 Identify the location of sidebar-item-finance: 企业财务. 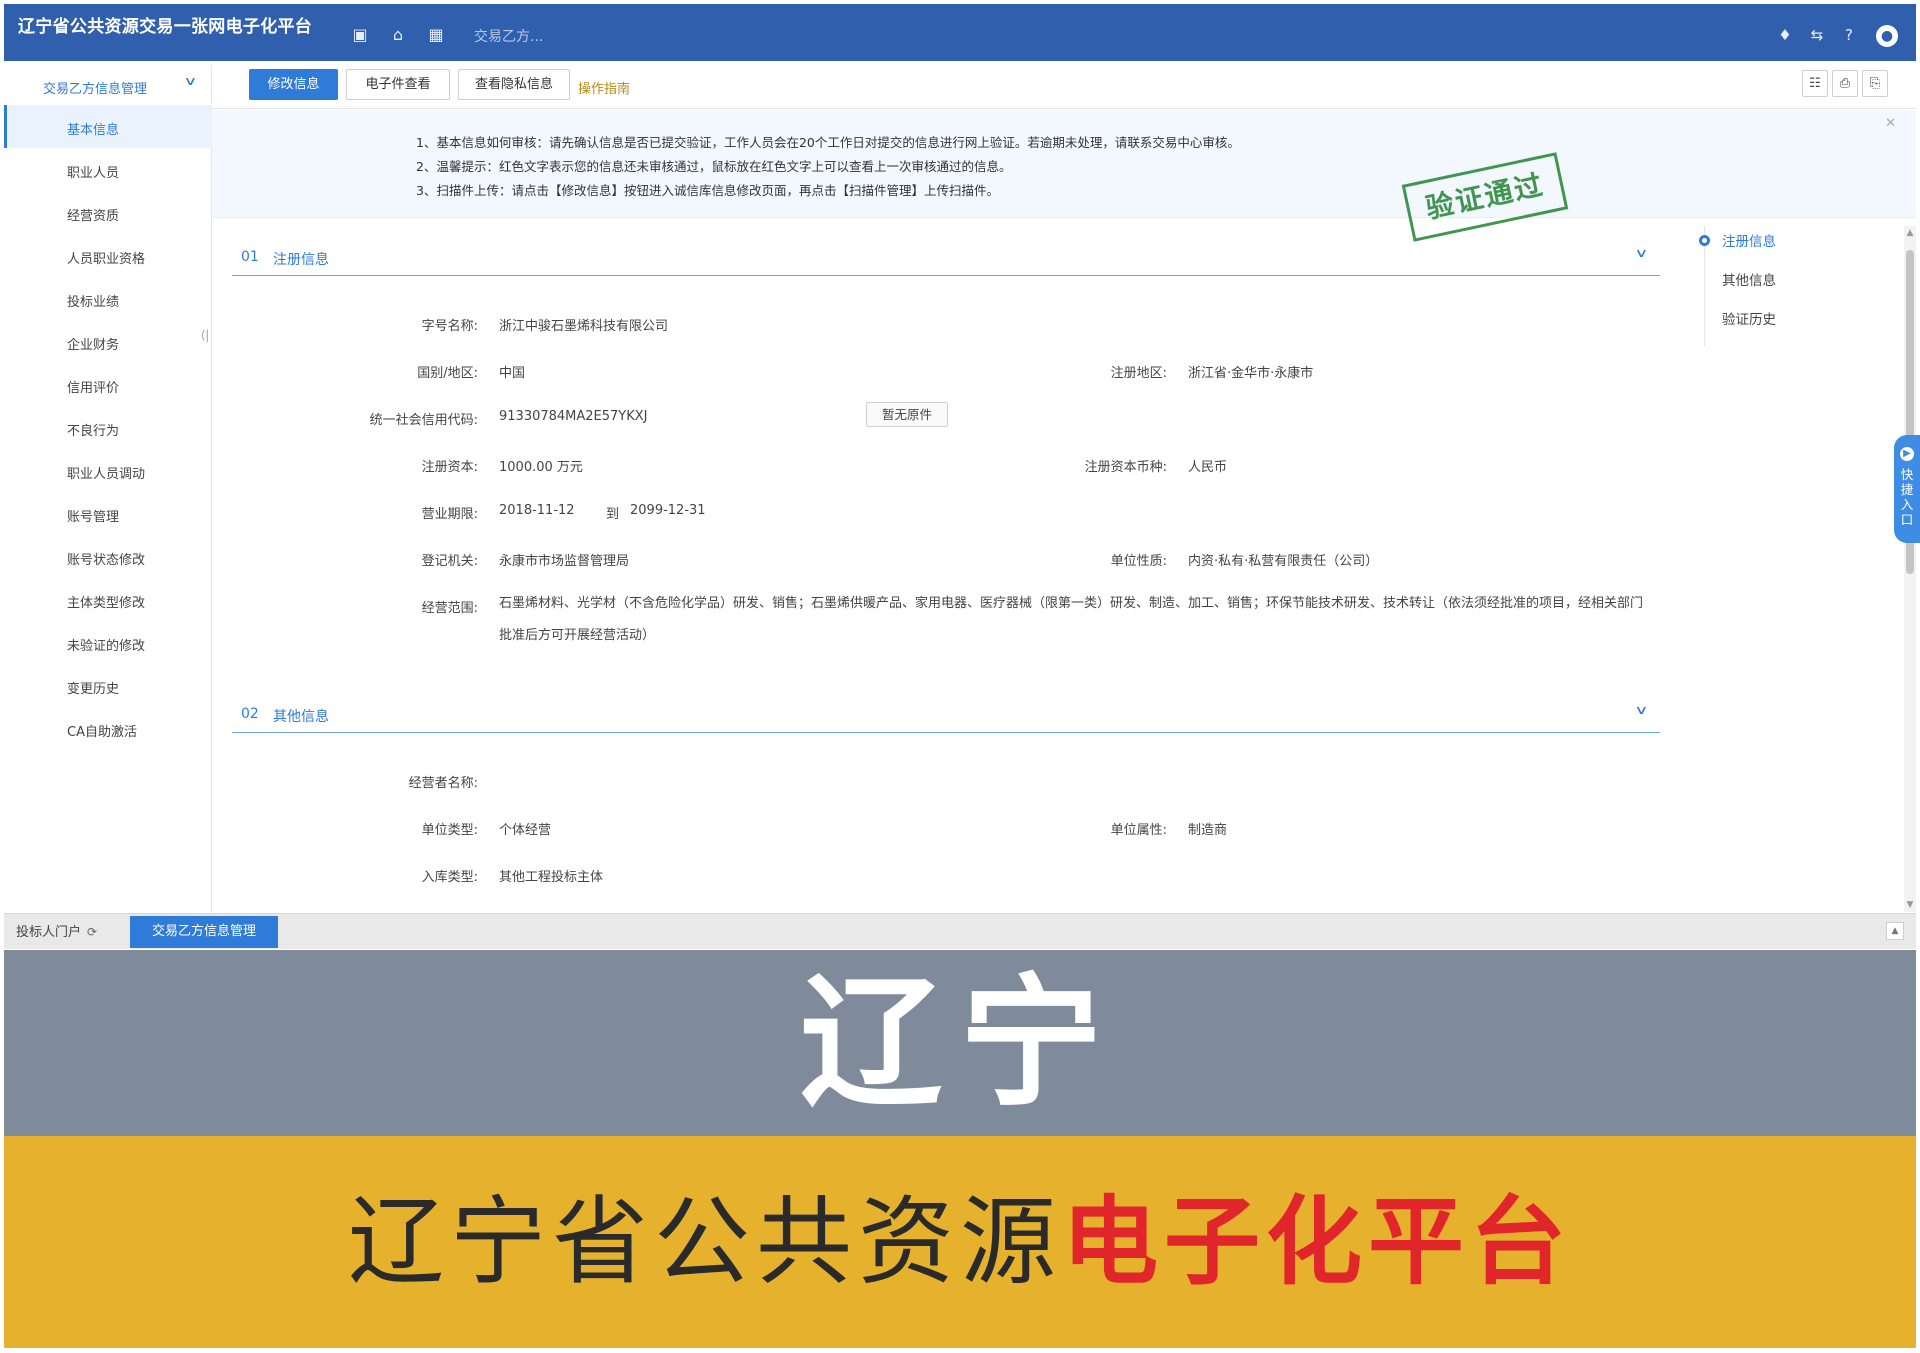
(108, 341).